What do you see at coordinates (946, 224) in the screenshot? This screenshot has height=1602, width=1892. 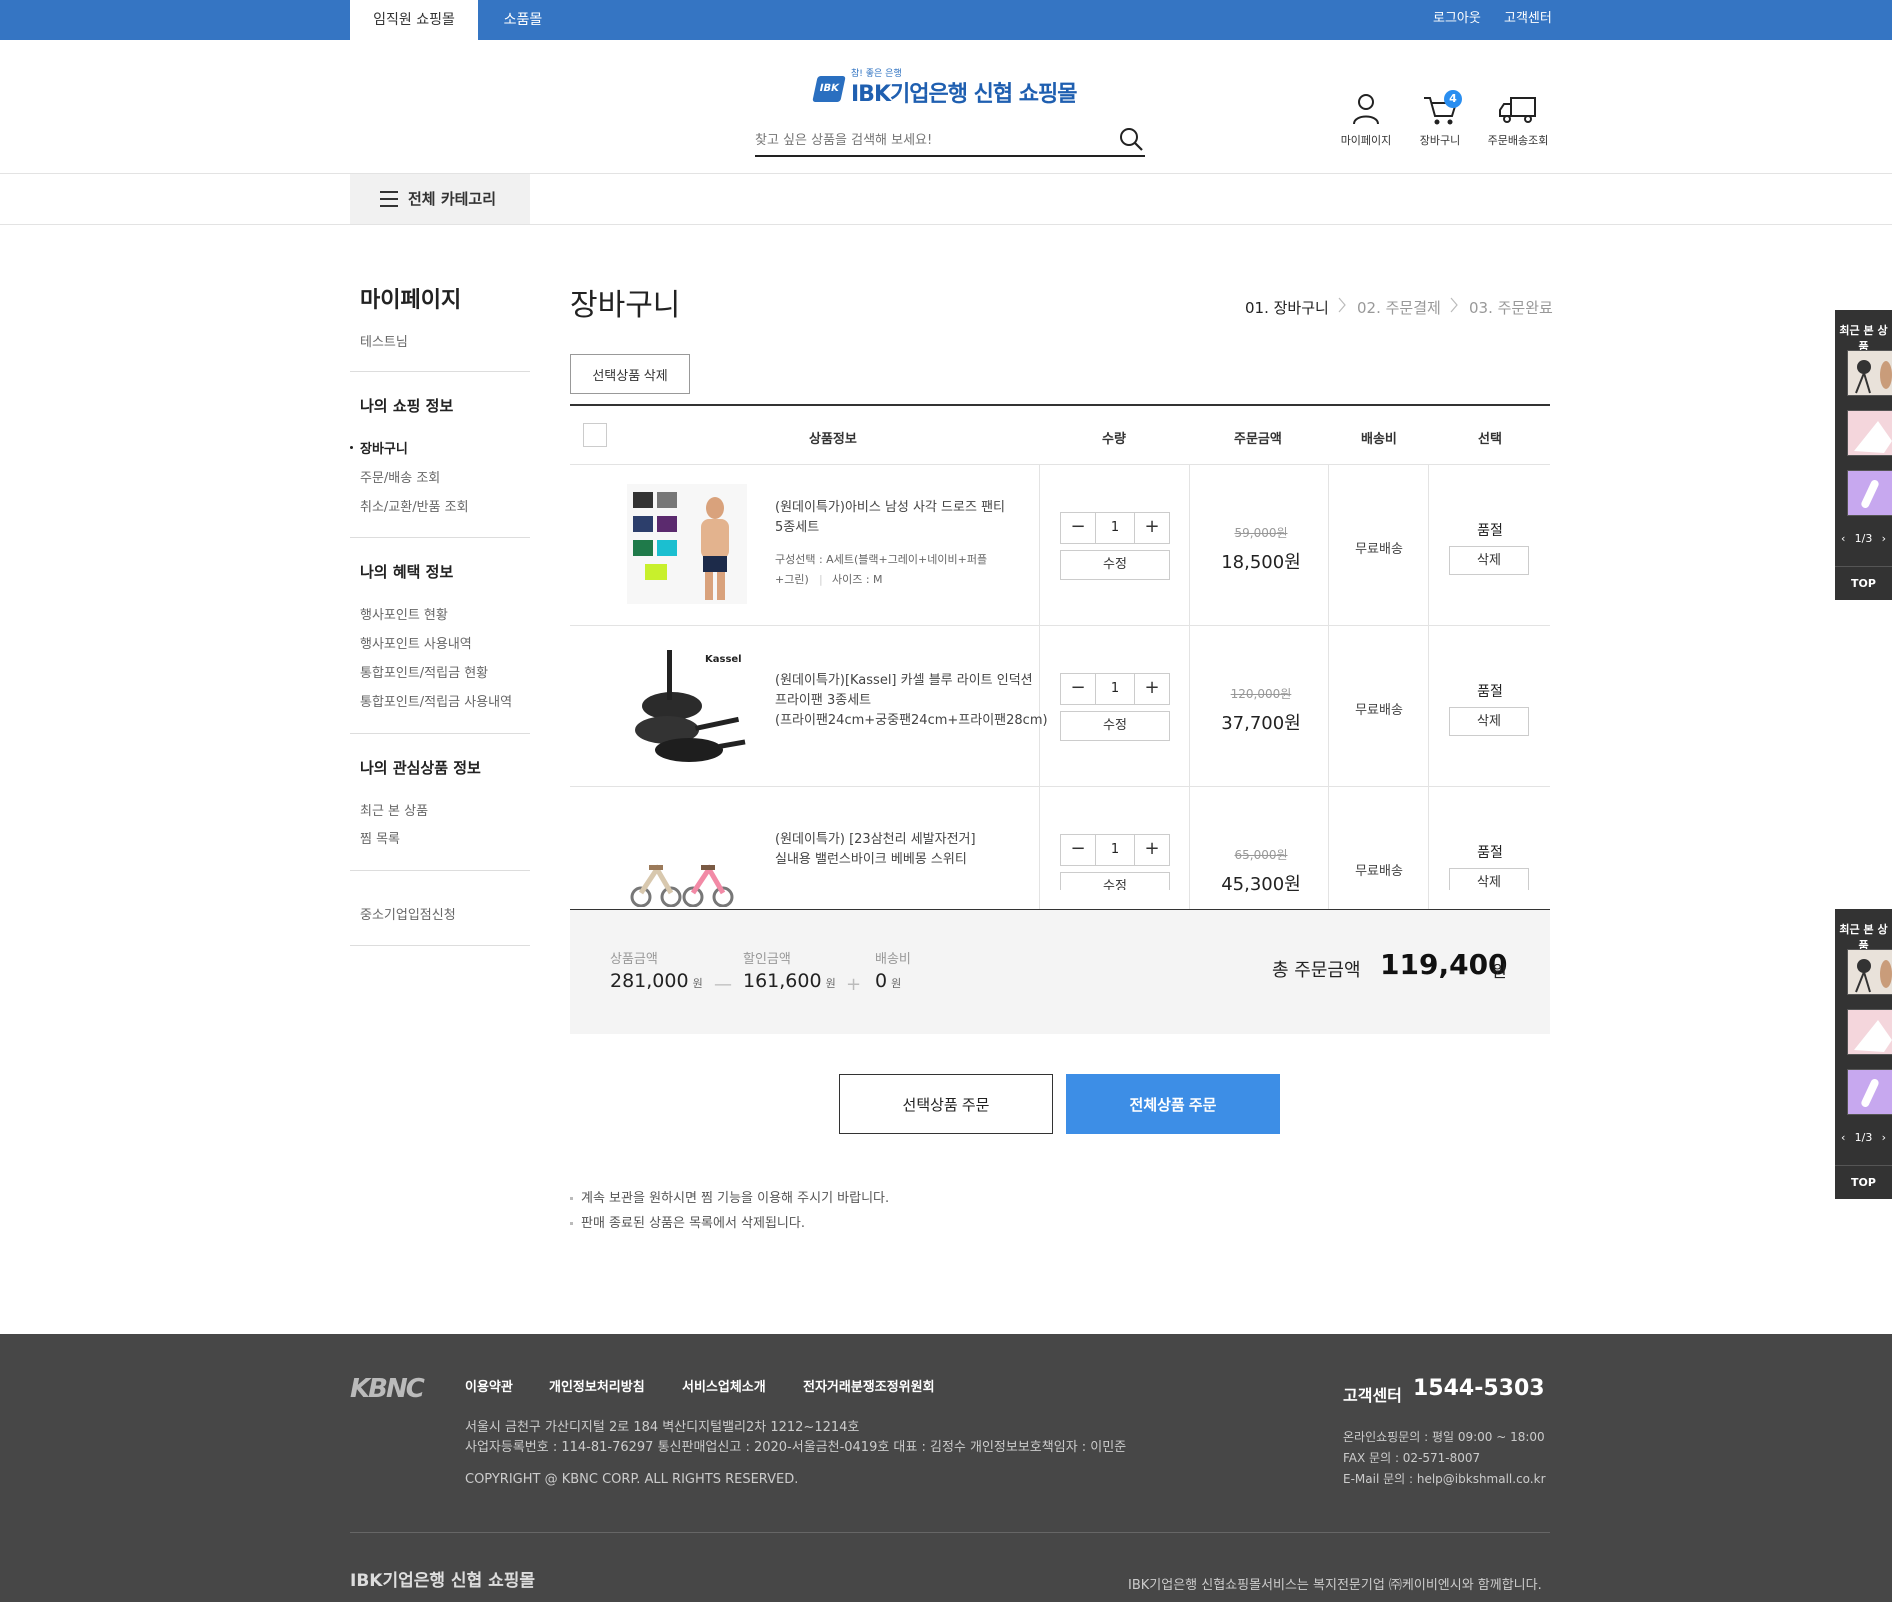 I see `nav-divider` at bounding box center [946, 224].